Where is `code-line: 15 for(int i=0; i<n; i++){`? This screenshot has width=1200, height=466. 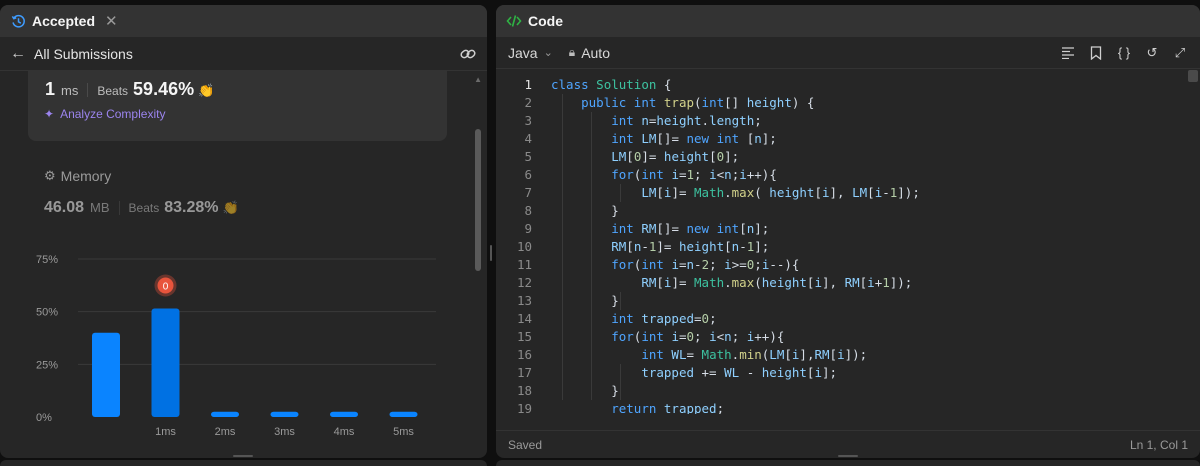
code-line: 15 for(int i=0; i<n; i++){ is located at coordinates (848, 337).